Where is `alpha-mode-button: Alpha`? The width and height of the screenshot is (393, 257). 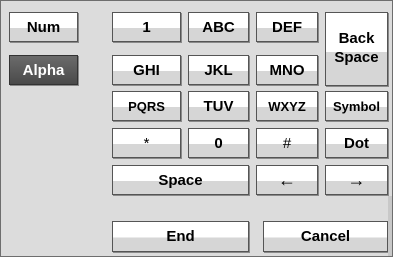 alpha-mode-button: Alpha is located at coordinates (43, 70).